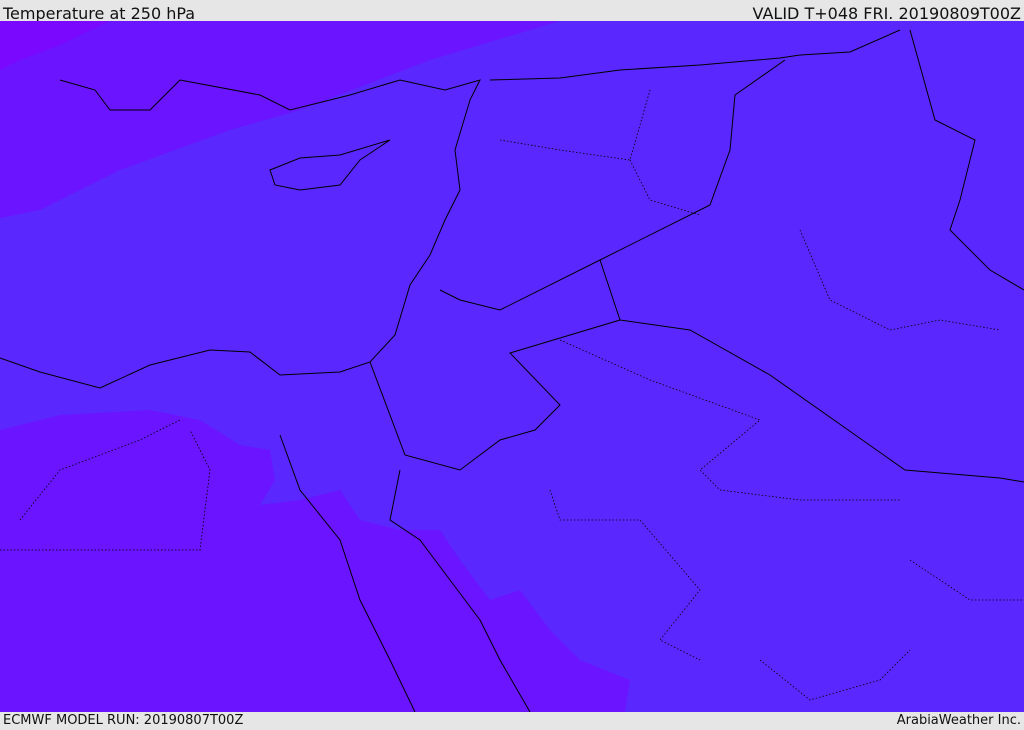 The image size is (1024, 730). Describe the element at coordinates (123, 720) in the screenshot. I see `model-run: ECMWF MODEL RUN: 20190807T00Z` at that location.